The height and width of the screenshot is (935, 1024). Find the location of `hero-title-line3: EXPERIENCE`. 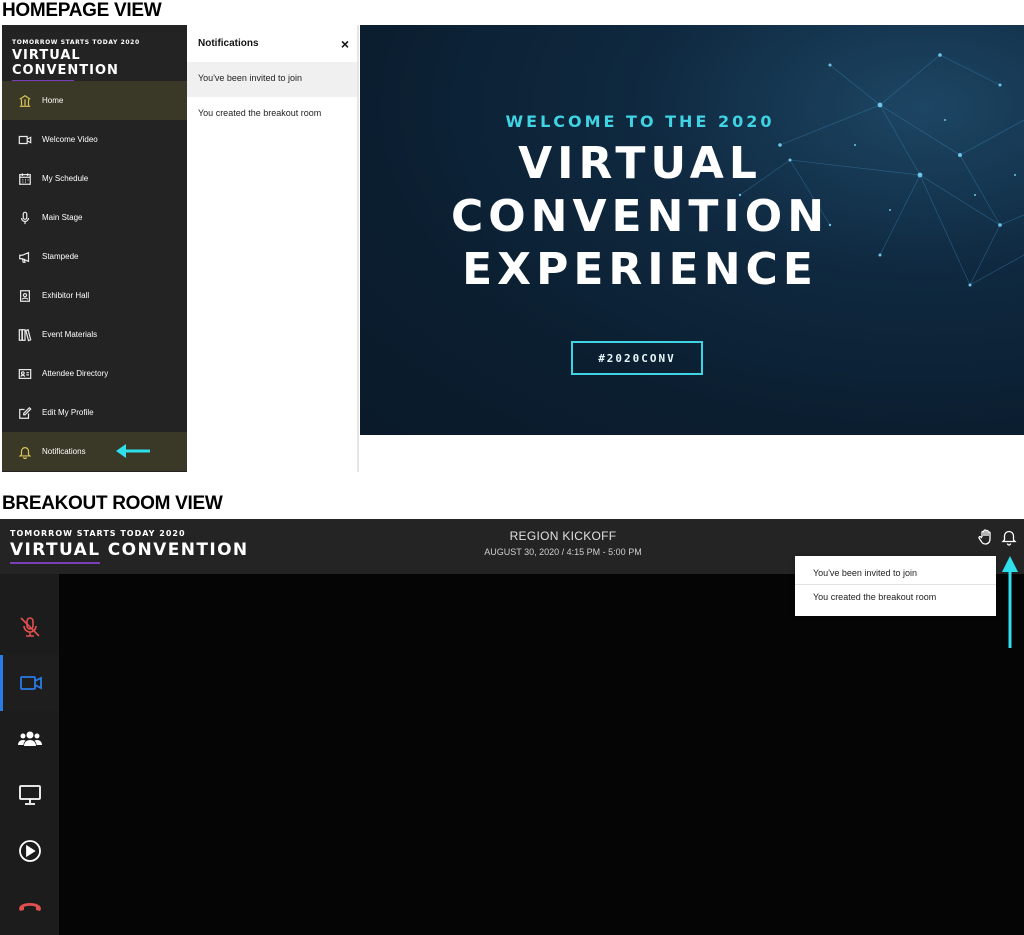

hero-title-line3: EXPERIENCE is located at coordinates (640, 269).